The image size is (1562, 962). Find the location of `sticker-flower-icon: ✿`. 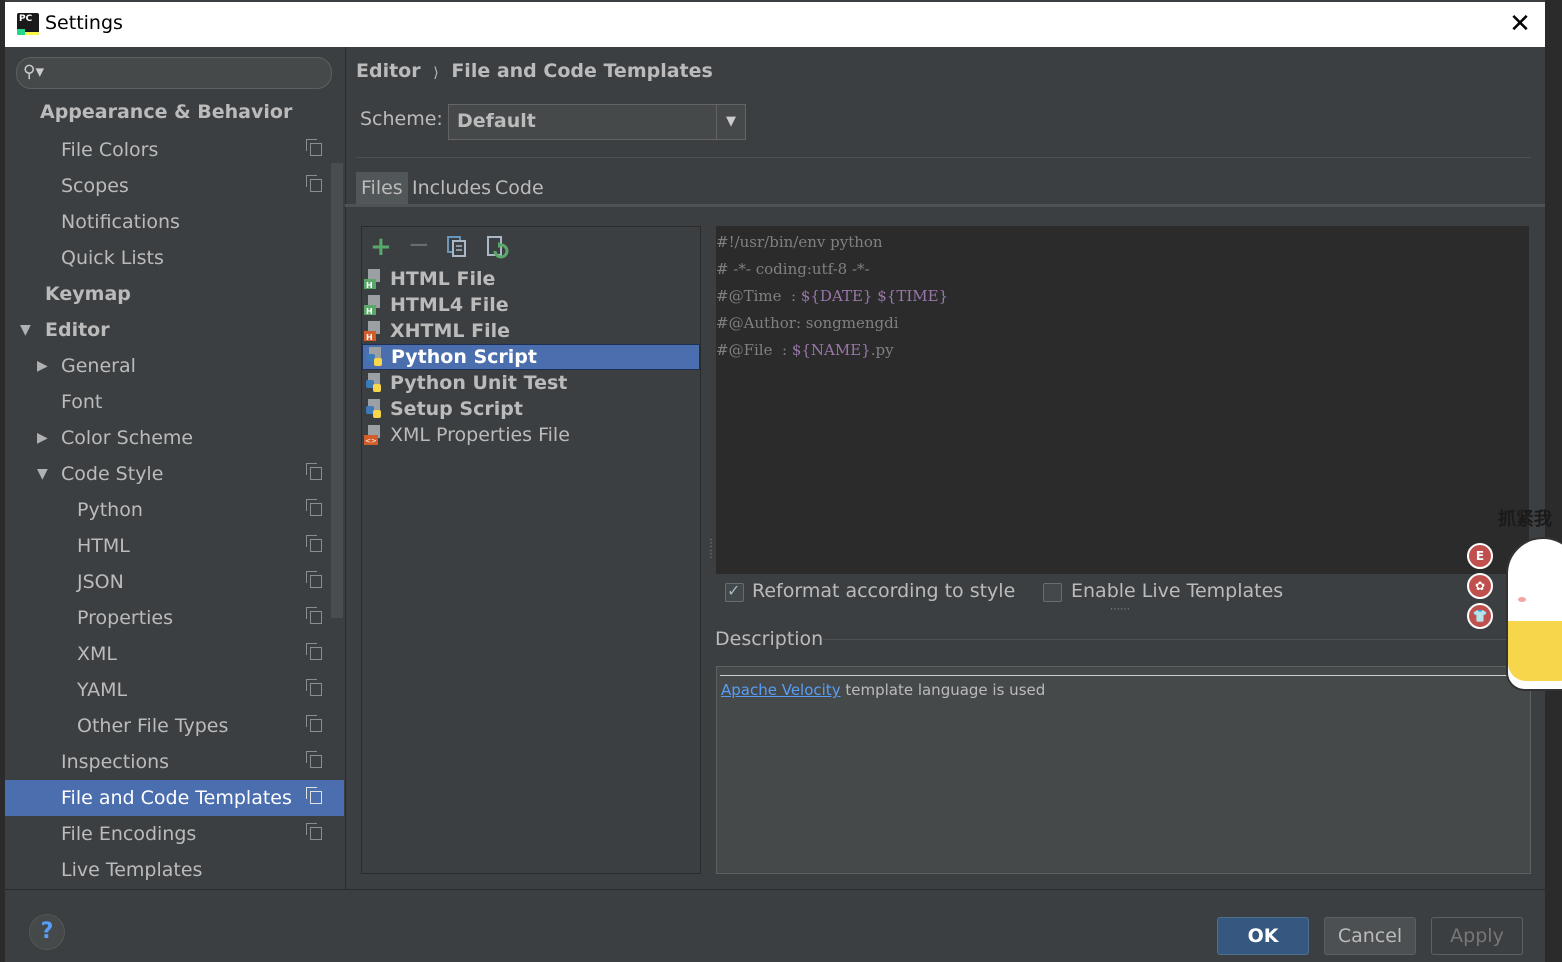

sticker-flower-icon: ✿ is located at coordinates (1480, 586).